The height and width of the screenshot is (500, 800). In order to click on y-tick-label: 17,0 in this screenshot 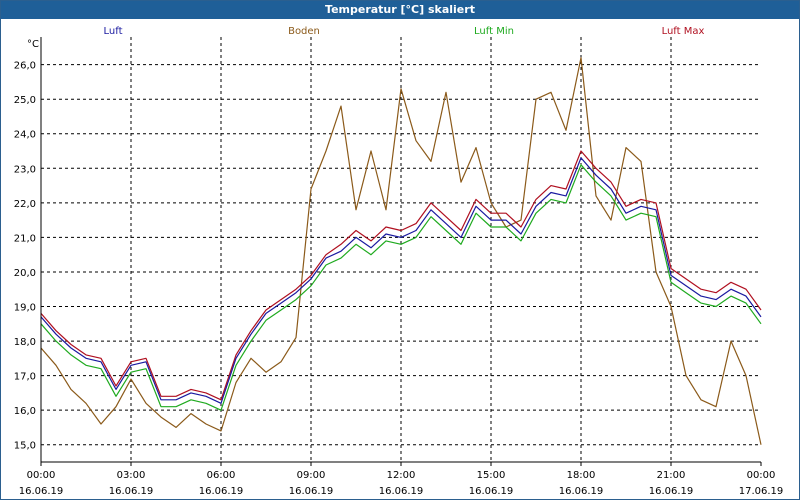, I will do `click(25, 377)`.